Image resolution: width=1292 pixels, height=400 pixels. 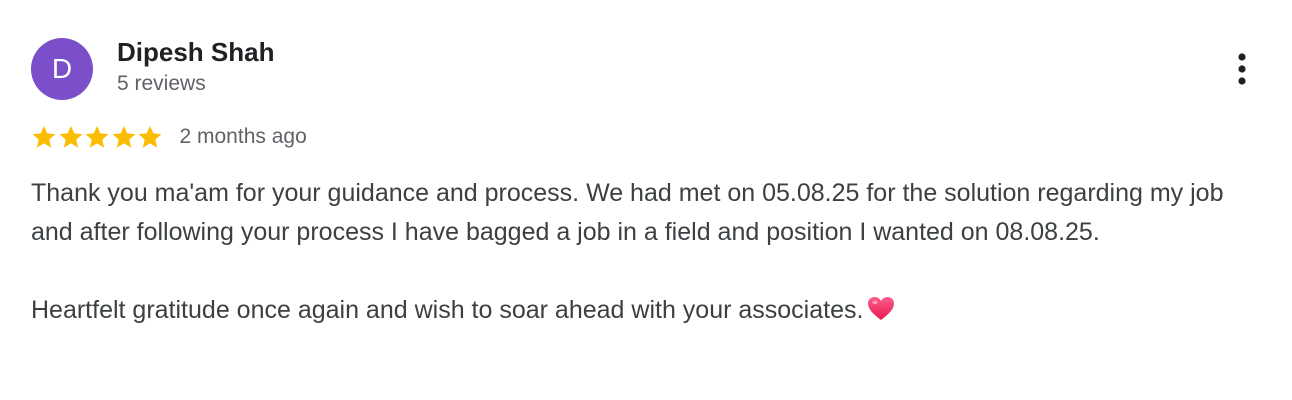 What do you see at coordinates (169, 137) in the screenshot?
I see `rating-row: 2 months ago` at bounding box center [169, 137].